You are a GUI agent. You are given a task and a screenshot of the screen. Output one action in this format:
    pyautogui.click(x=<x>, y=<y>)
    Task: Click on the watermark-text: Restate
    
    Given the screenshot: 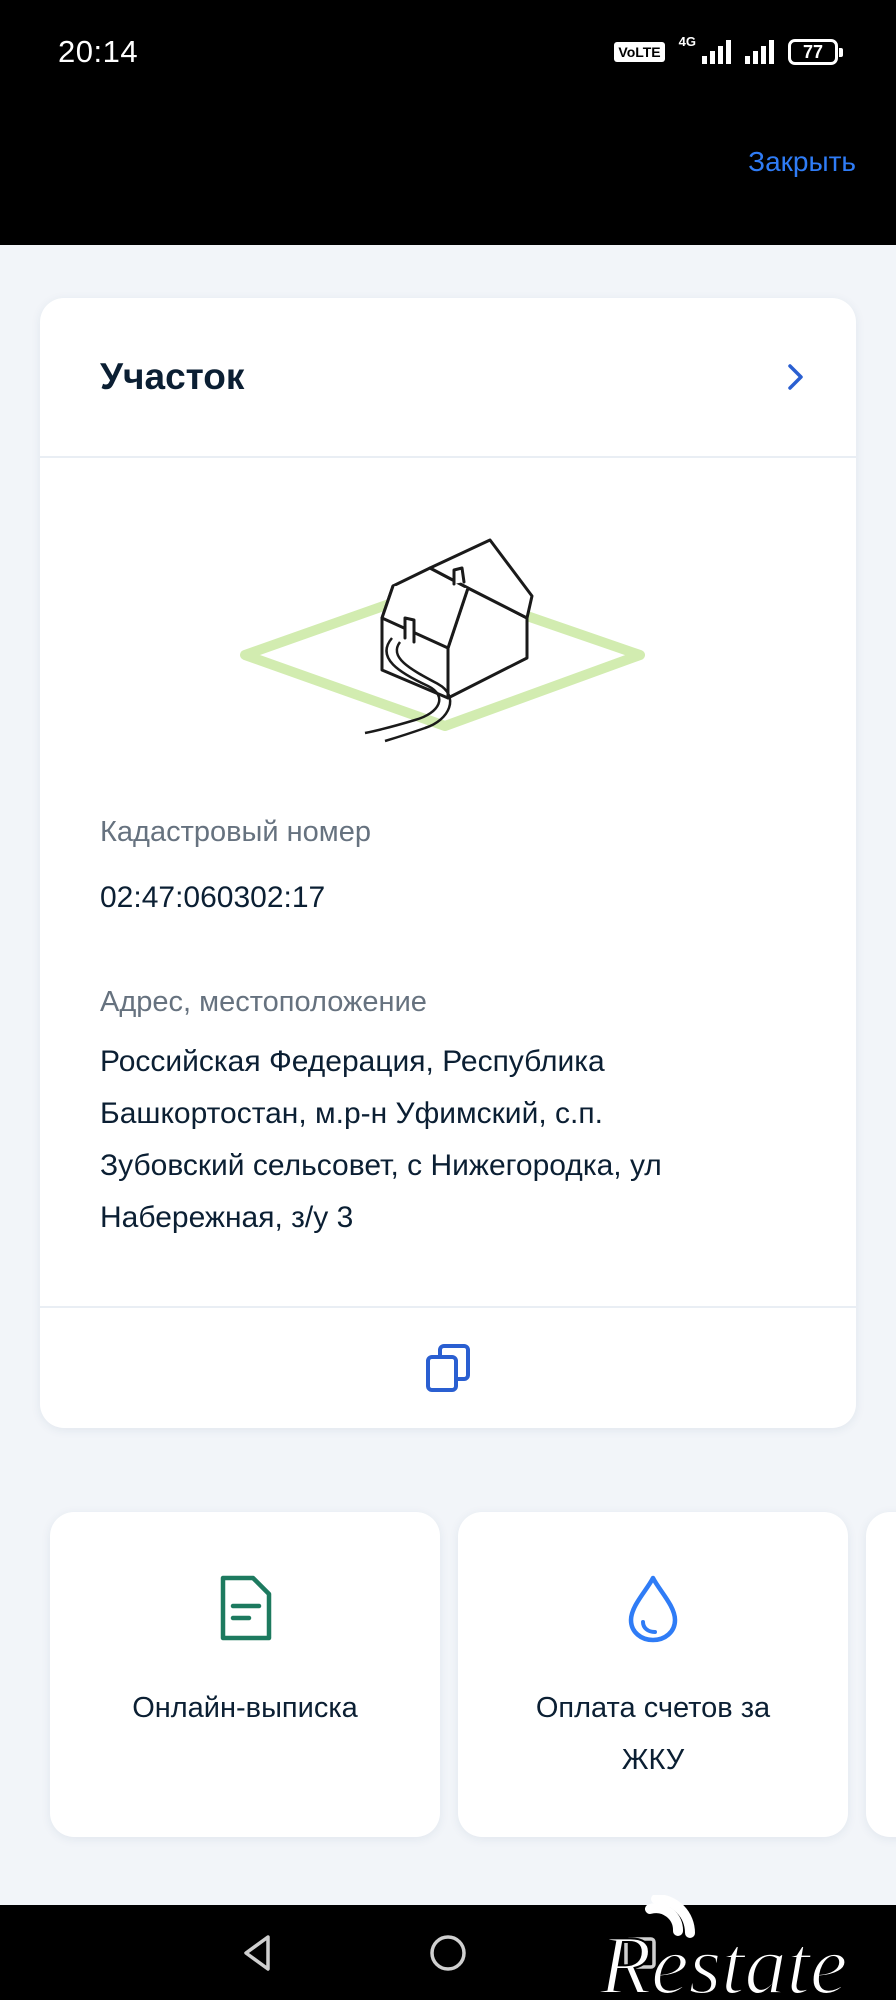 What is the action you would take?
    pyautogui.click(x=723, y=1959)
    